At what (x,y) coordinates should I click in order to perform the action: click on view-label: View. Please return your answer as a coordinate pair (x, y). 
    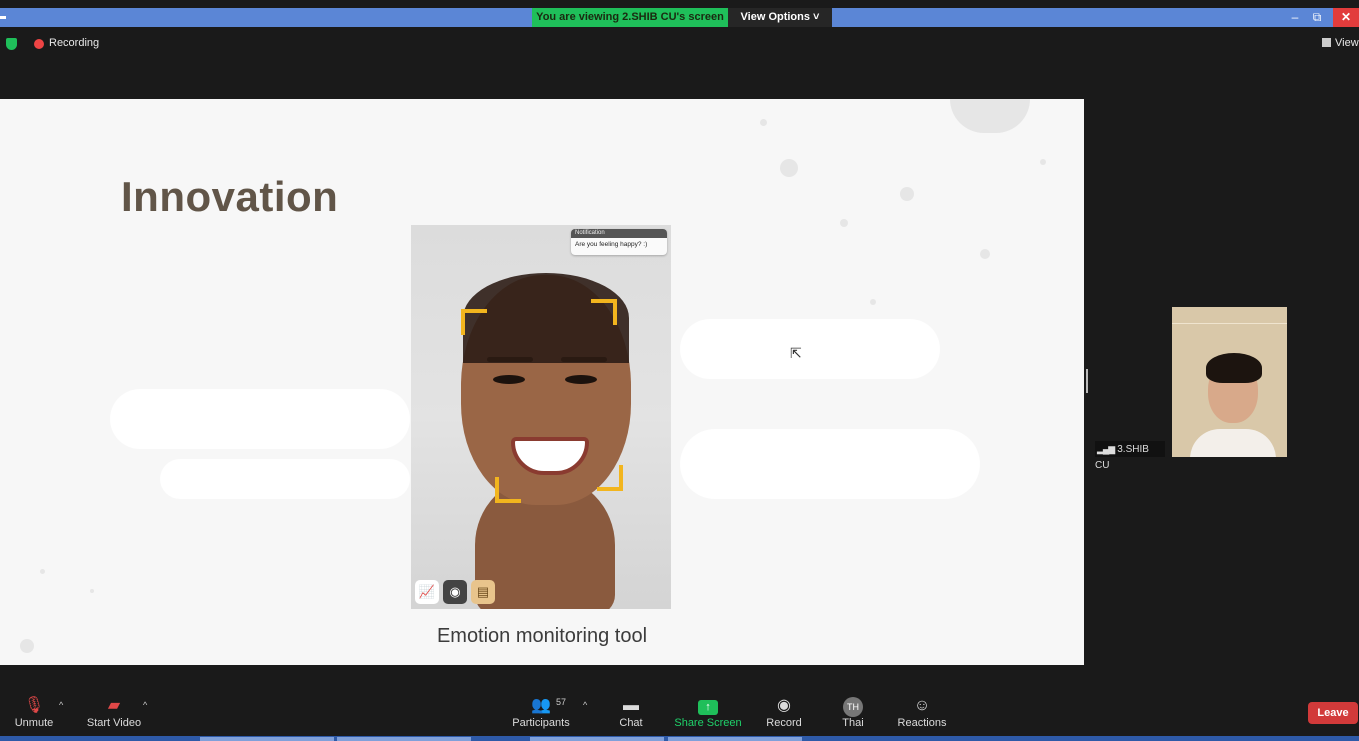
    Looking at the image, I should click on (1347, 43).